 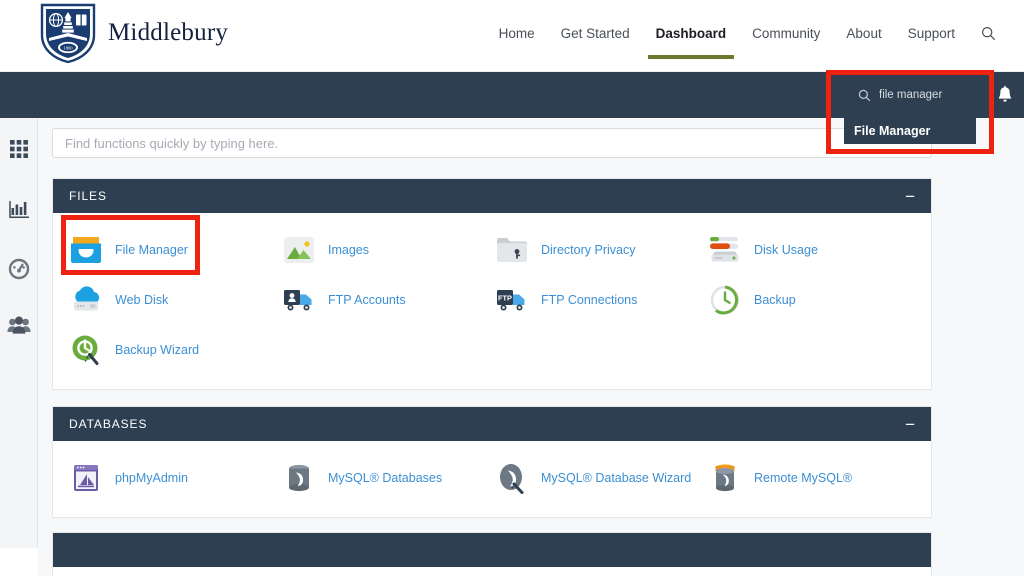 I want to click on tile-label: MySQL® Database Wizard, so click(x=616, y=478).